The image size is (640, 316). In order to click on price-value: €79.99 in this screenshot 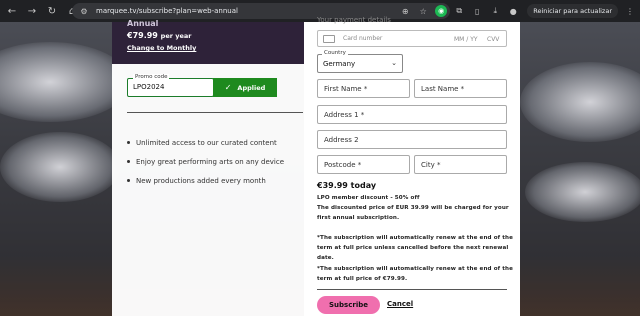, I will do `click(142, 35)`.